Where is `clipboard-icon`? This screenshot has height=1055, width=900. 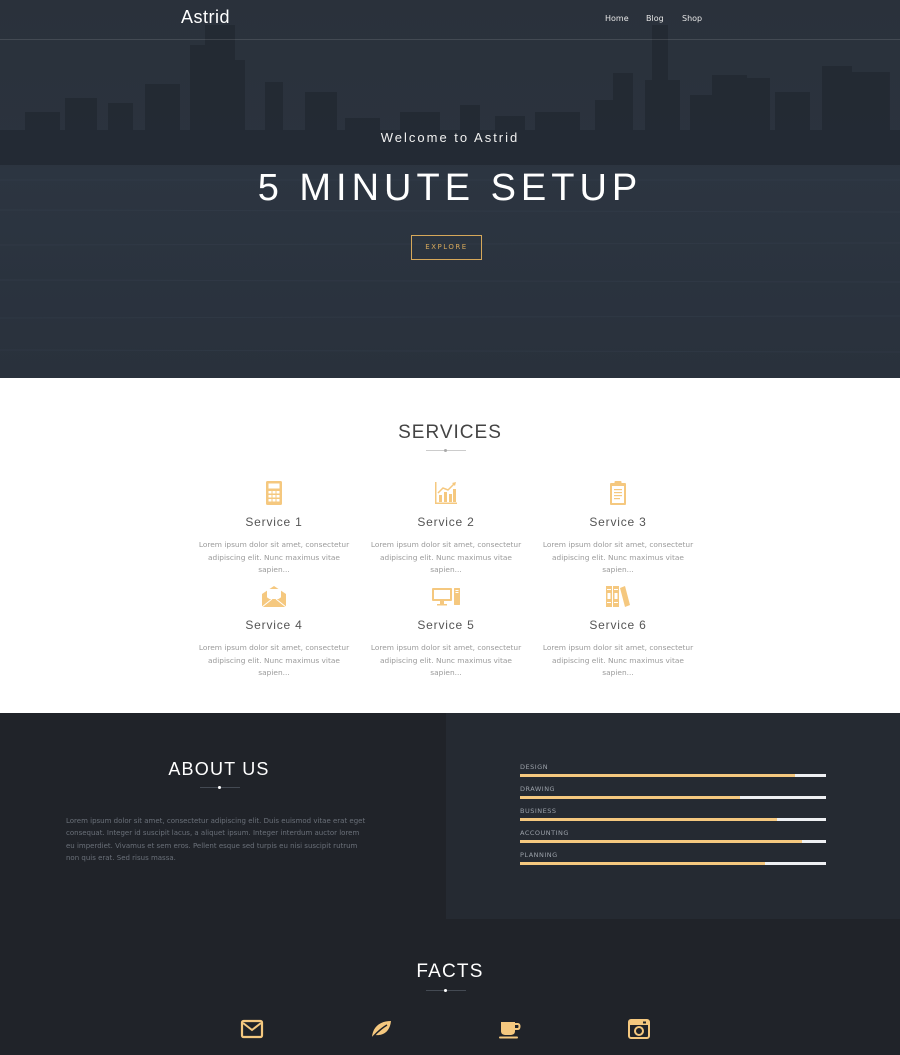 clipboard-icon is located at coordinates (618, 493).